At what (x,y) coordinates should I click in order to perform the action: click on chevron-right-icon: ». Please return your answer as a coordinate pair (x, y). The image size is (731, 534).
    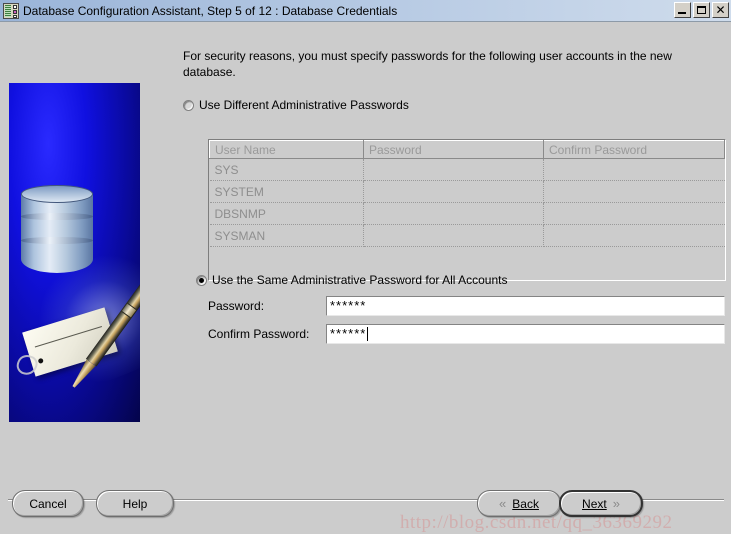
    Looking at the image, I should click on (616, 503).